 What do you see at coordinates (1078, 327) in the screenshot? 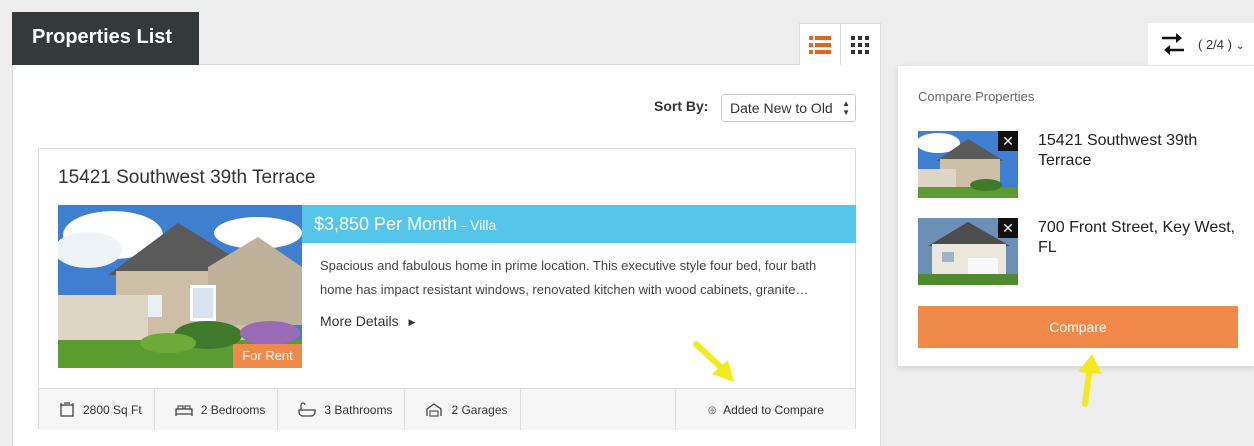
I see `compare-button: Compare` at bounding box center [1078, 327].